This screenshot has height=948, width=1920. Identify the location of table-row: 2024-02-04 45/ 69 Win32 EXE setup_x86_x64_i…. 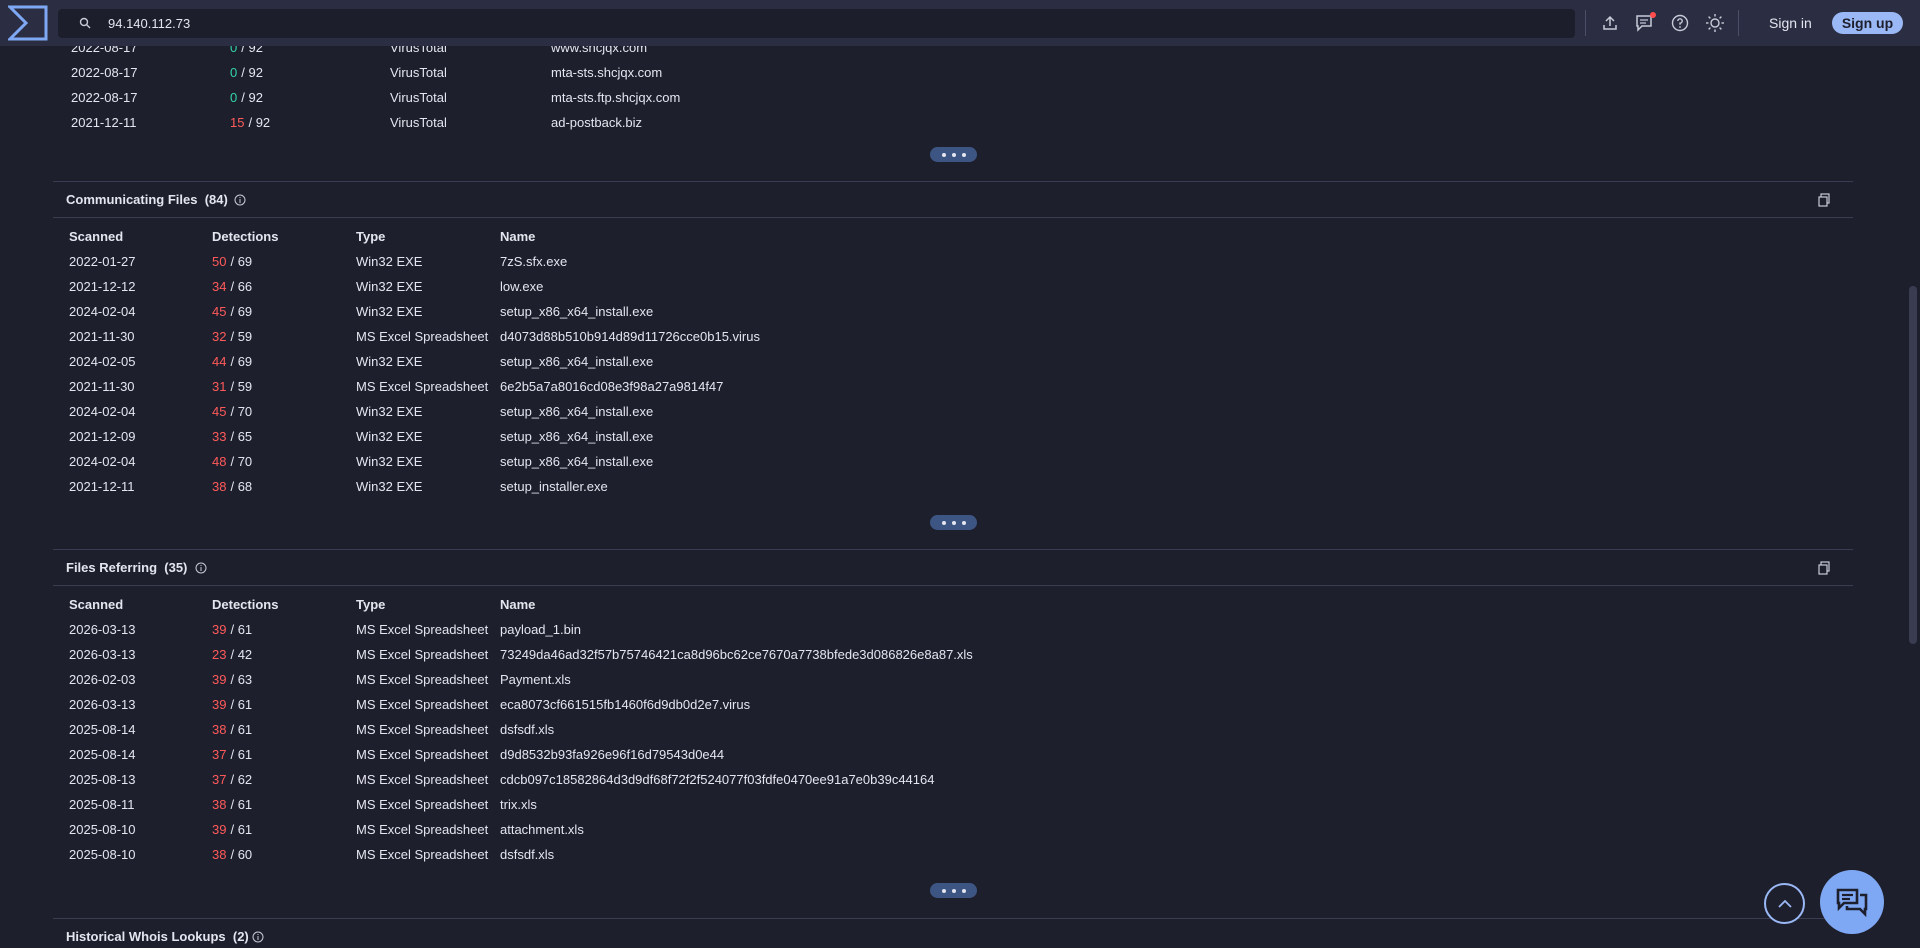
(900, 311).